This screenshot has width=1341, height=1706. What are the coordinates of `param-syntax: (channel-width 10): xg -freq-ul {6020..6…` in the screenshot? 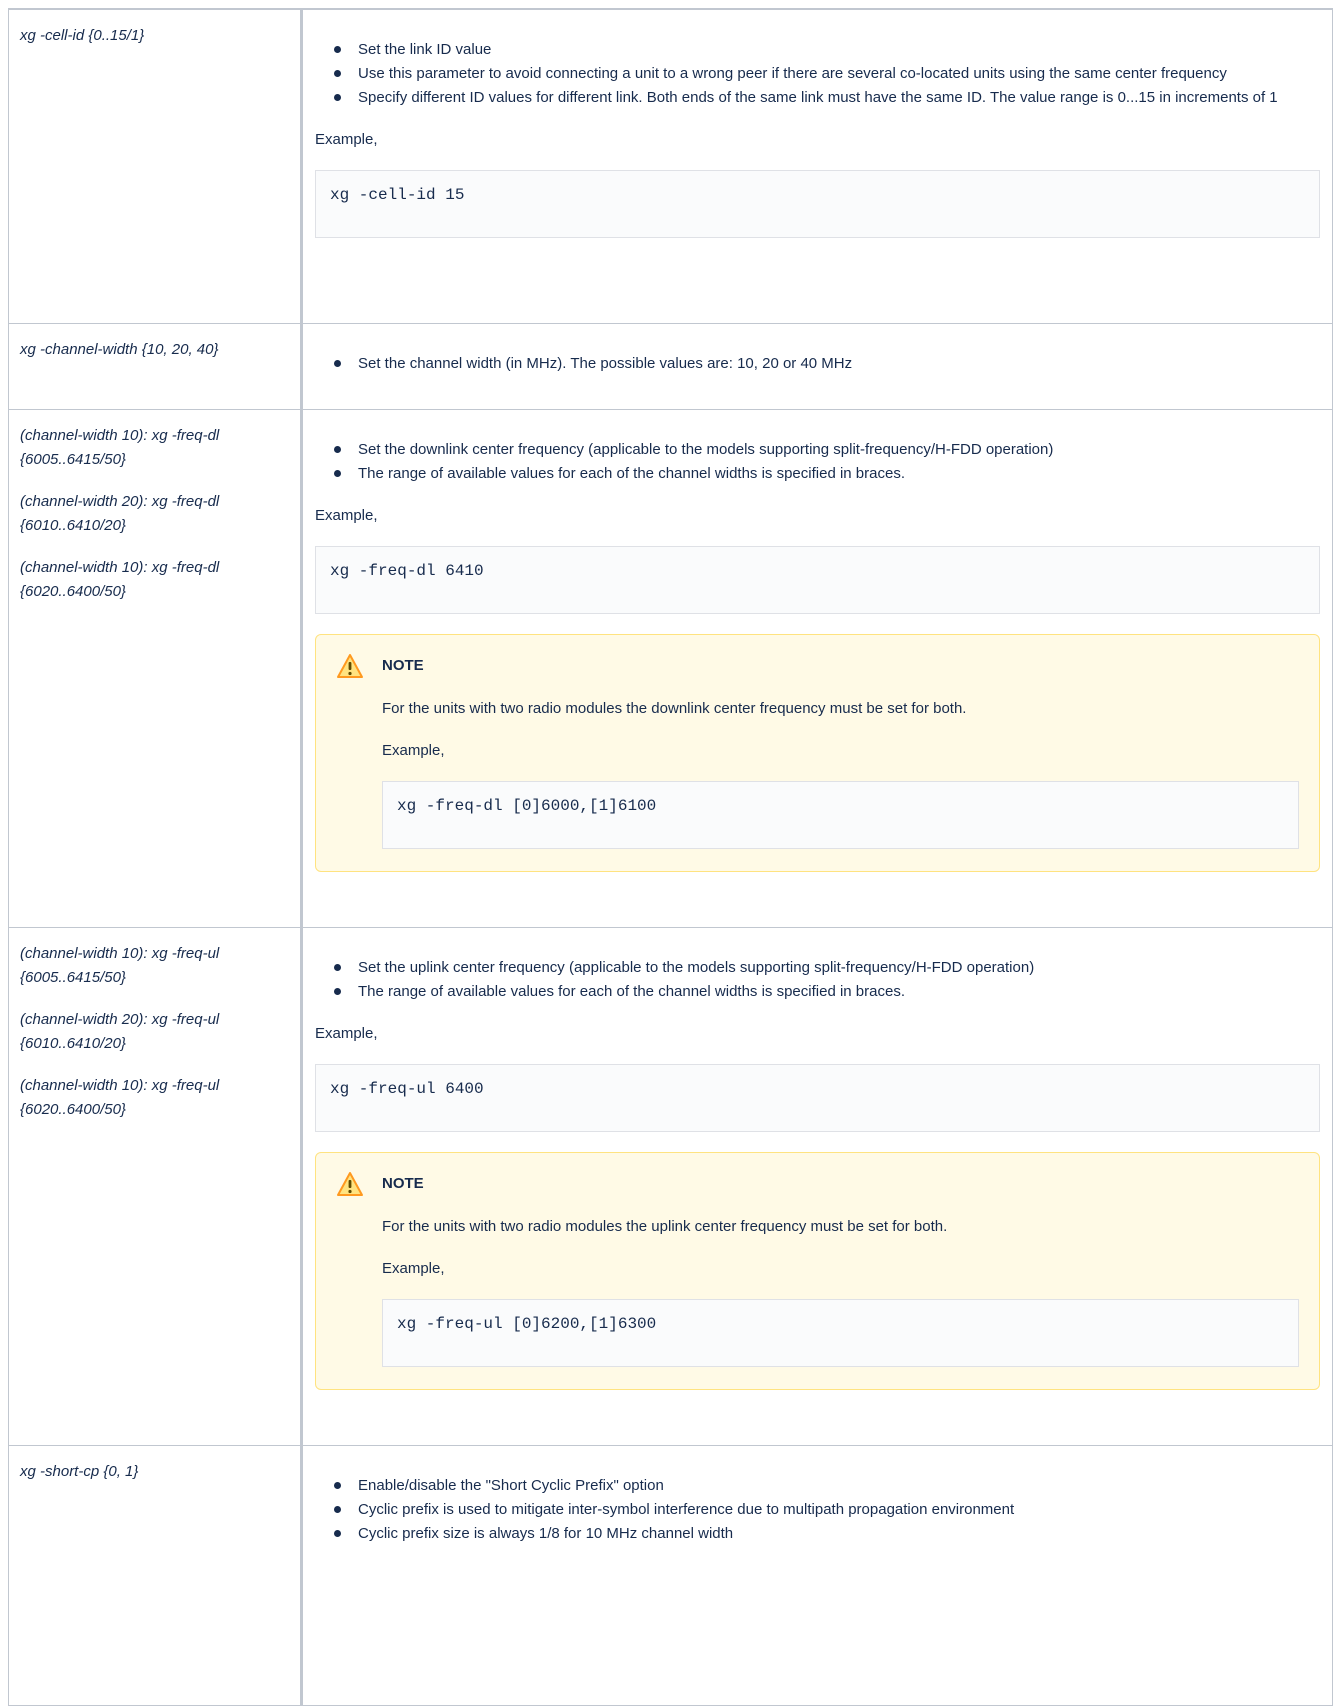 It's located at (120, 1097).